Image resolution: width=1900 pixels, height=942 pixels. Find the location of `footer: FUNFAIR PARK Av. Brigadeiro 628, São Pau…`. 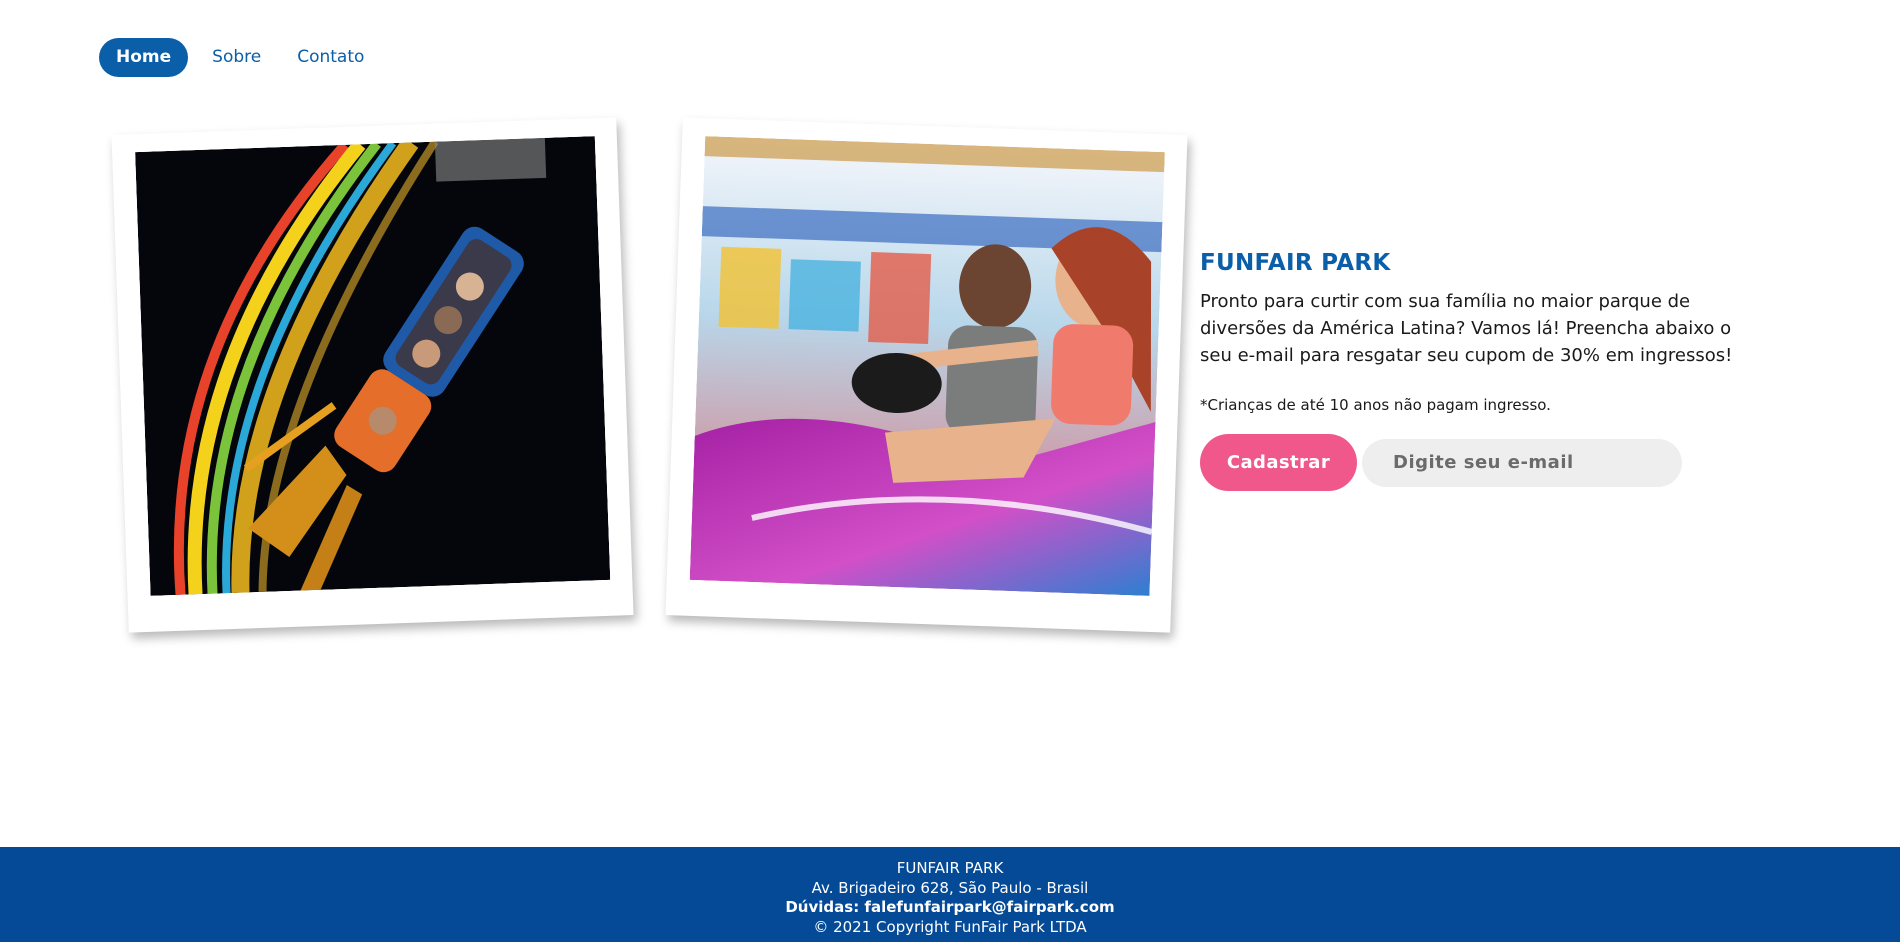

footer: FUNFAIR PARK Av. Brigadeiro 628, São Pau… is located at coordinates (950, 894).